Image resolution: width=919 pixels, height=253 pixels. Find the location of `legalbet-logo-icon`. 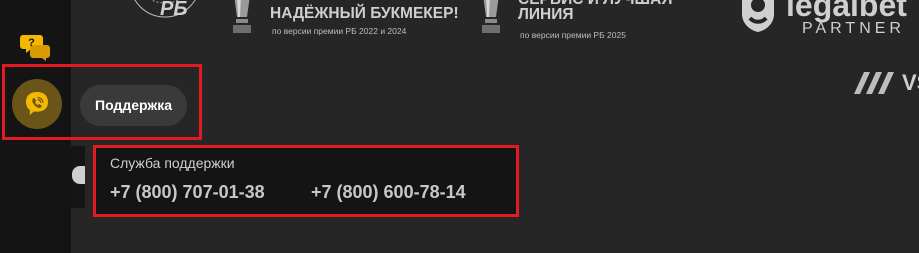

legalbet-logo-icon is located at coordinates (758, 16).